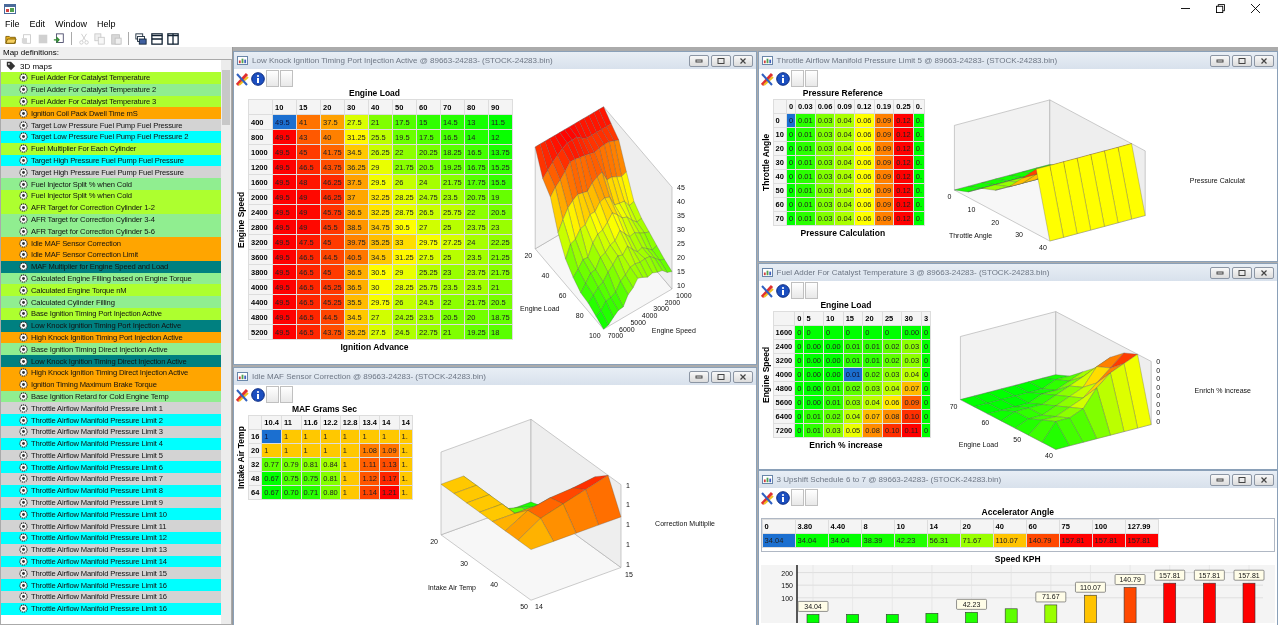 The width and height of the screenshot is (1278, 625). Describe the element at coordinates (842, 93) in the screenshot. I see `axis-title: Pressure Reference` at that location.